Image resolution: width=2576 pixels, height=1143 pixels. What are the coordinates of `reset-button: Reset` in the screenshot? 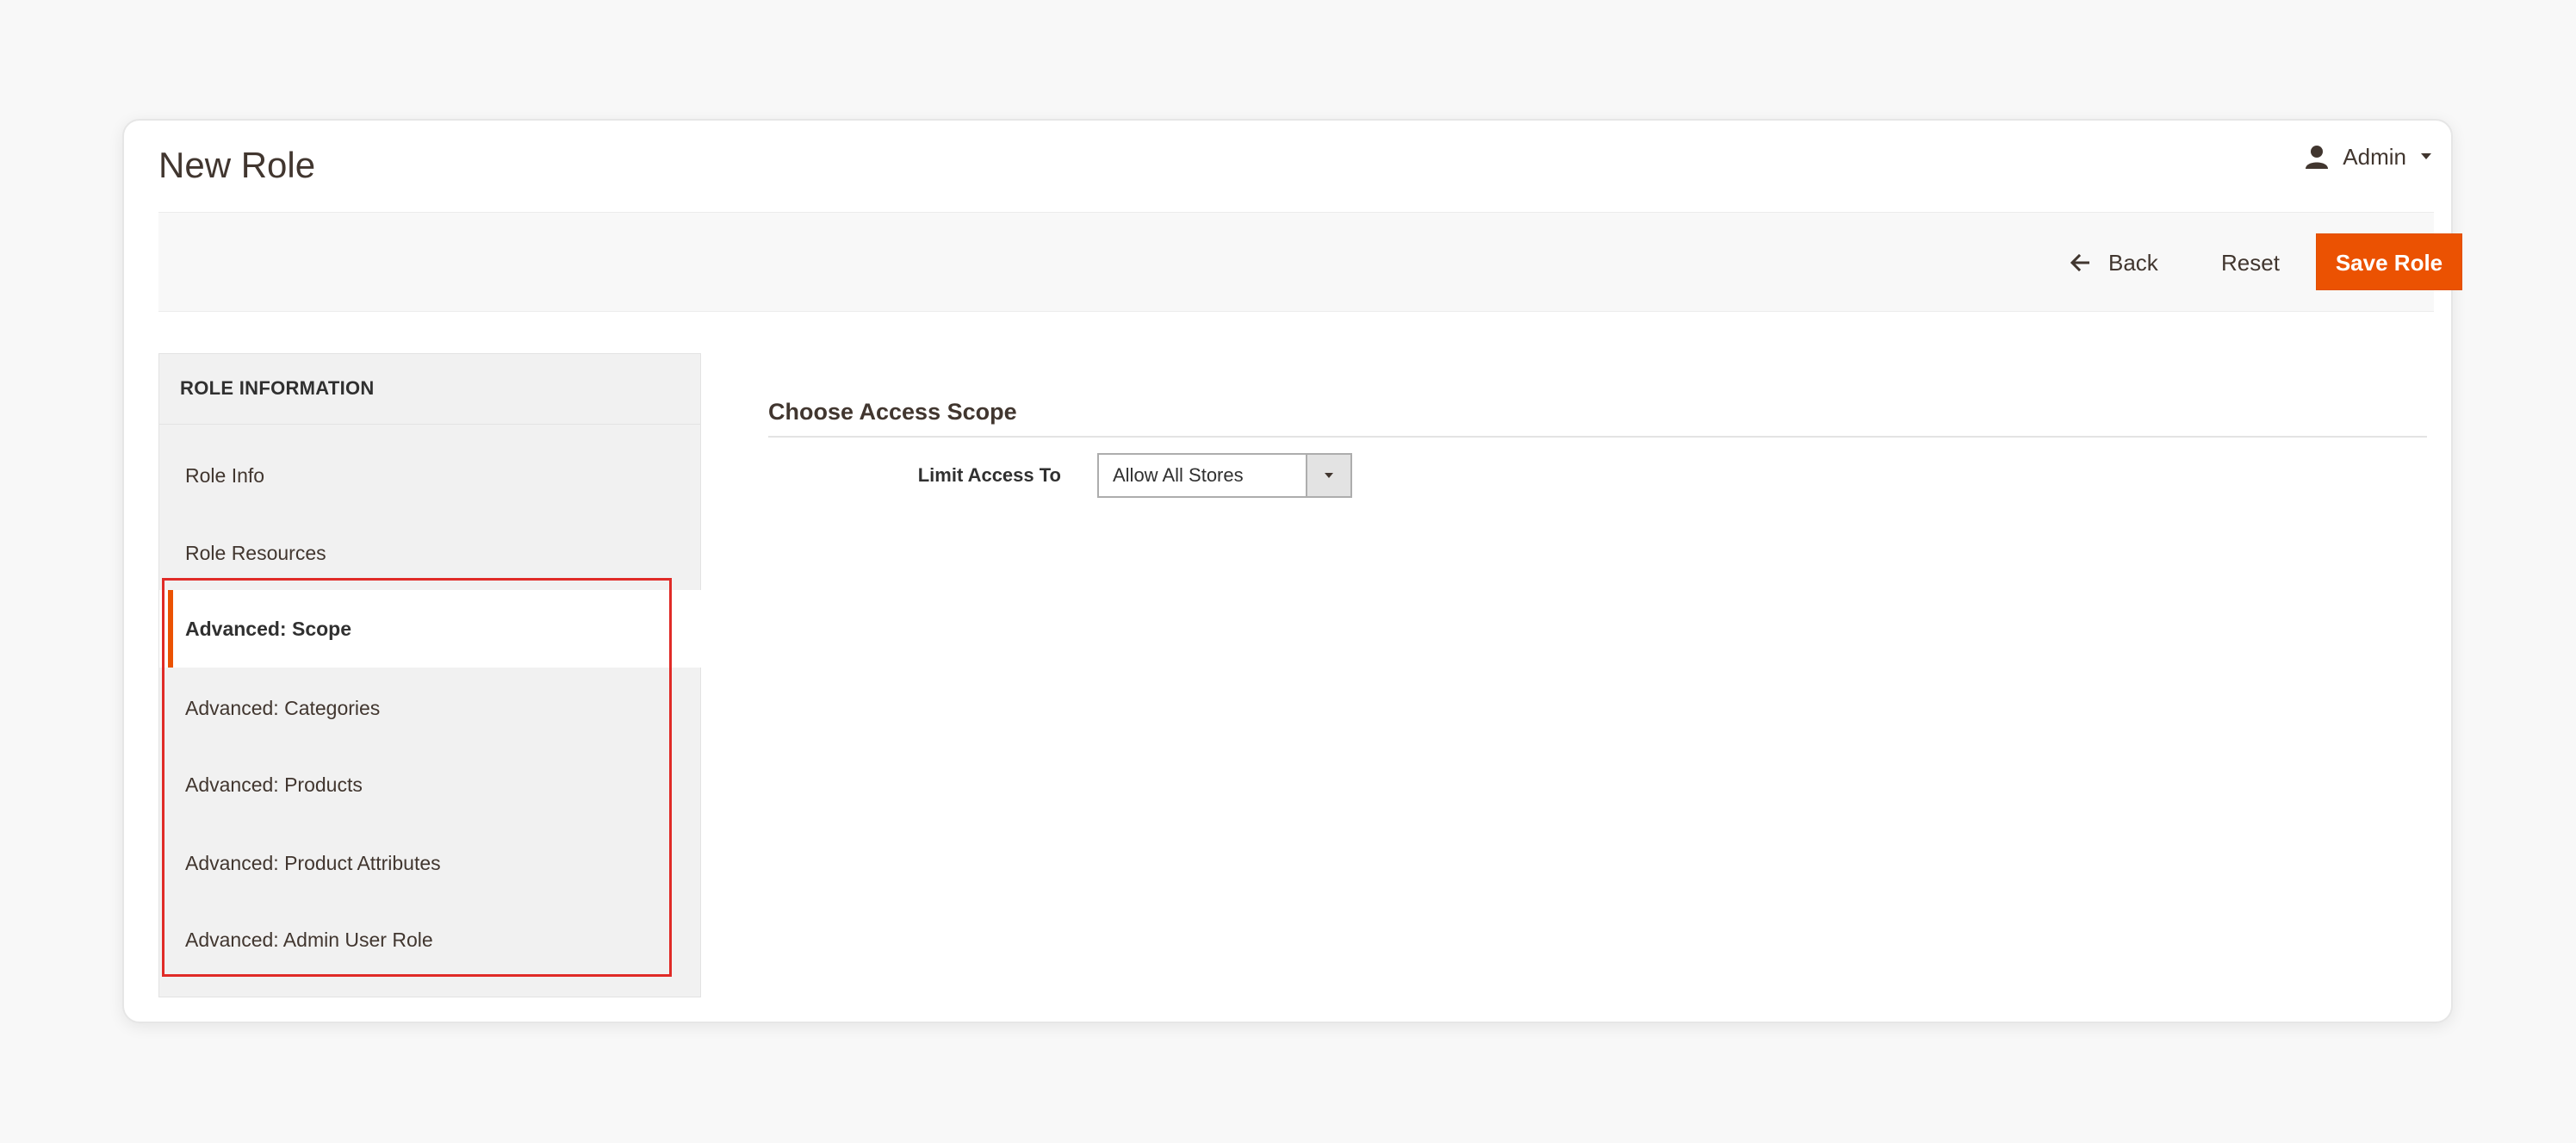 It's located at (2251, 262).